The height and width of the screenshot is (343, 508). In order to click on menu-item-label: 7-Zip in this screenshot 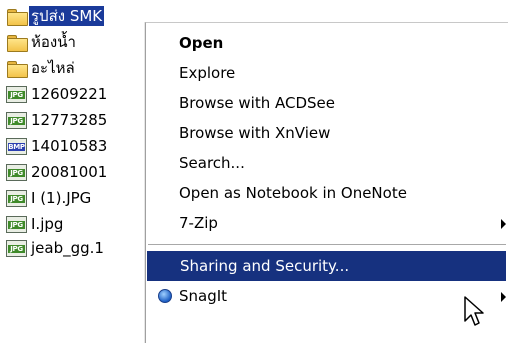, I will do `click(198, 223)`.